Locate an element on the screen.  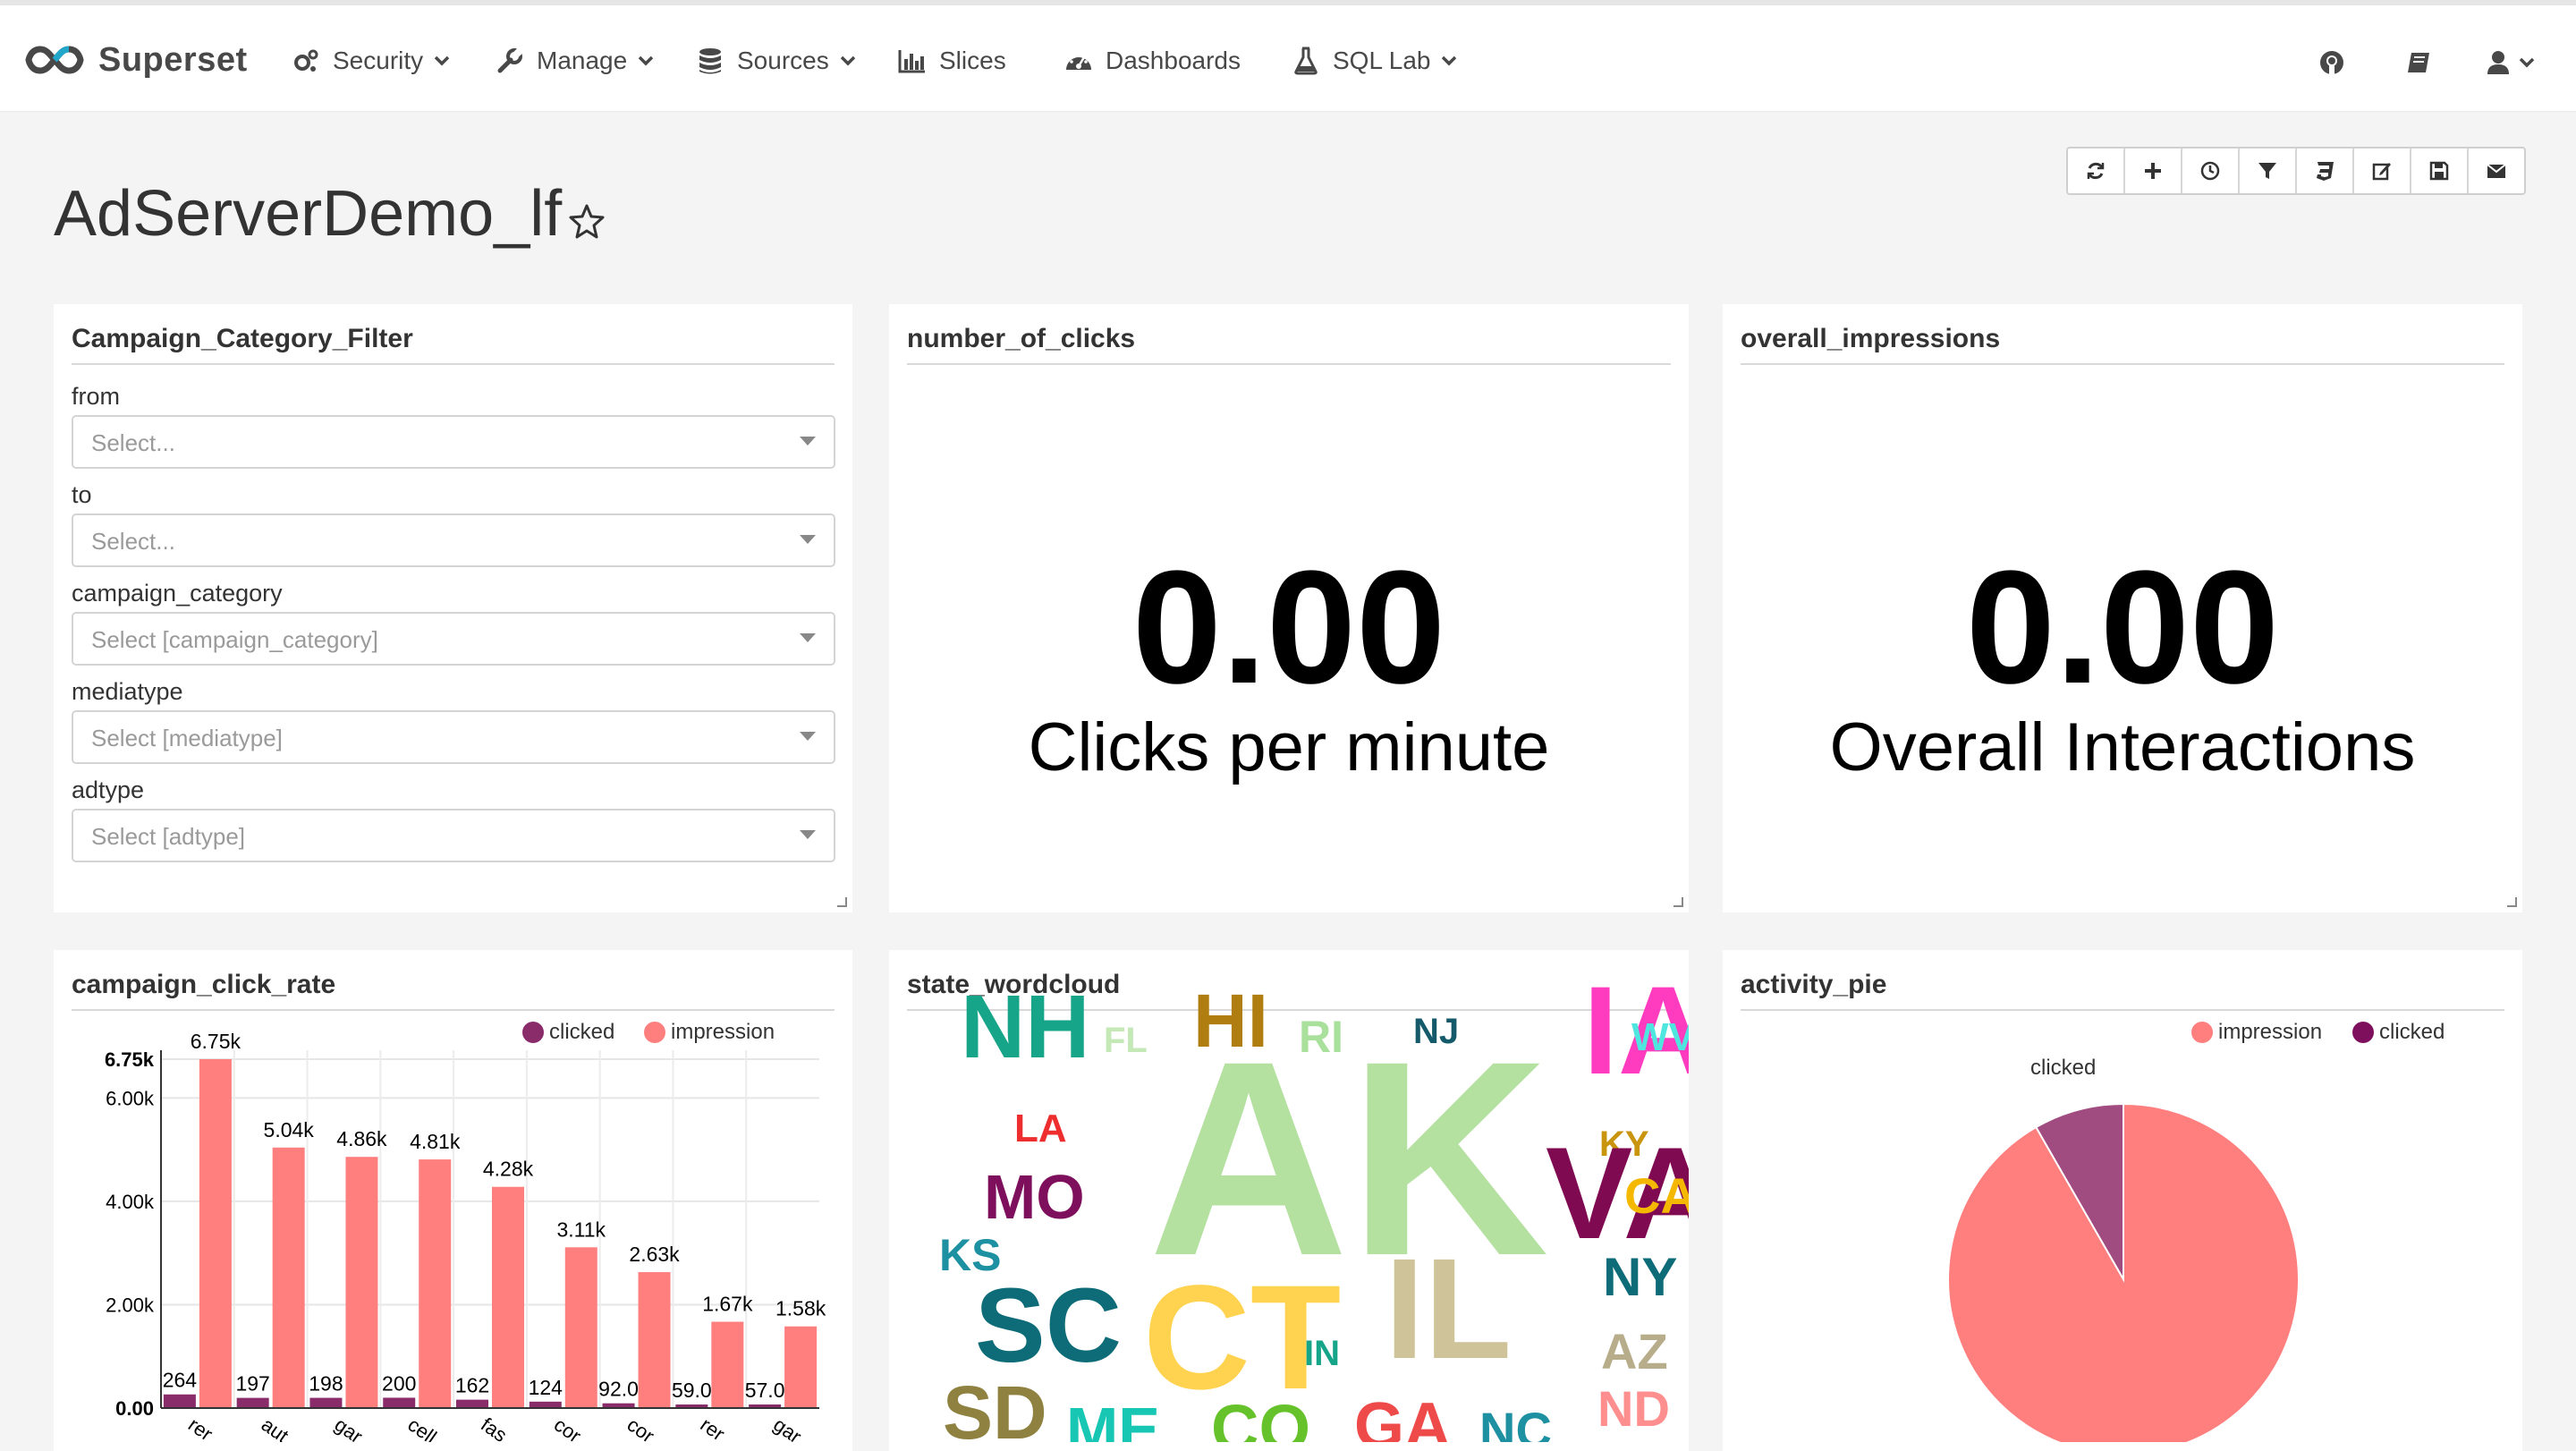
user-icon is located at coordinates (2498, 63).